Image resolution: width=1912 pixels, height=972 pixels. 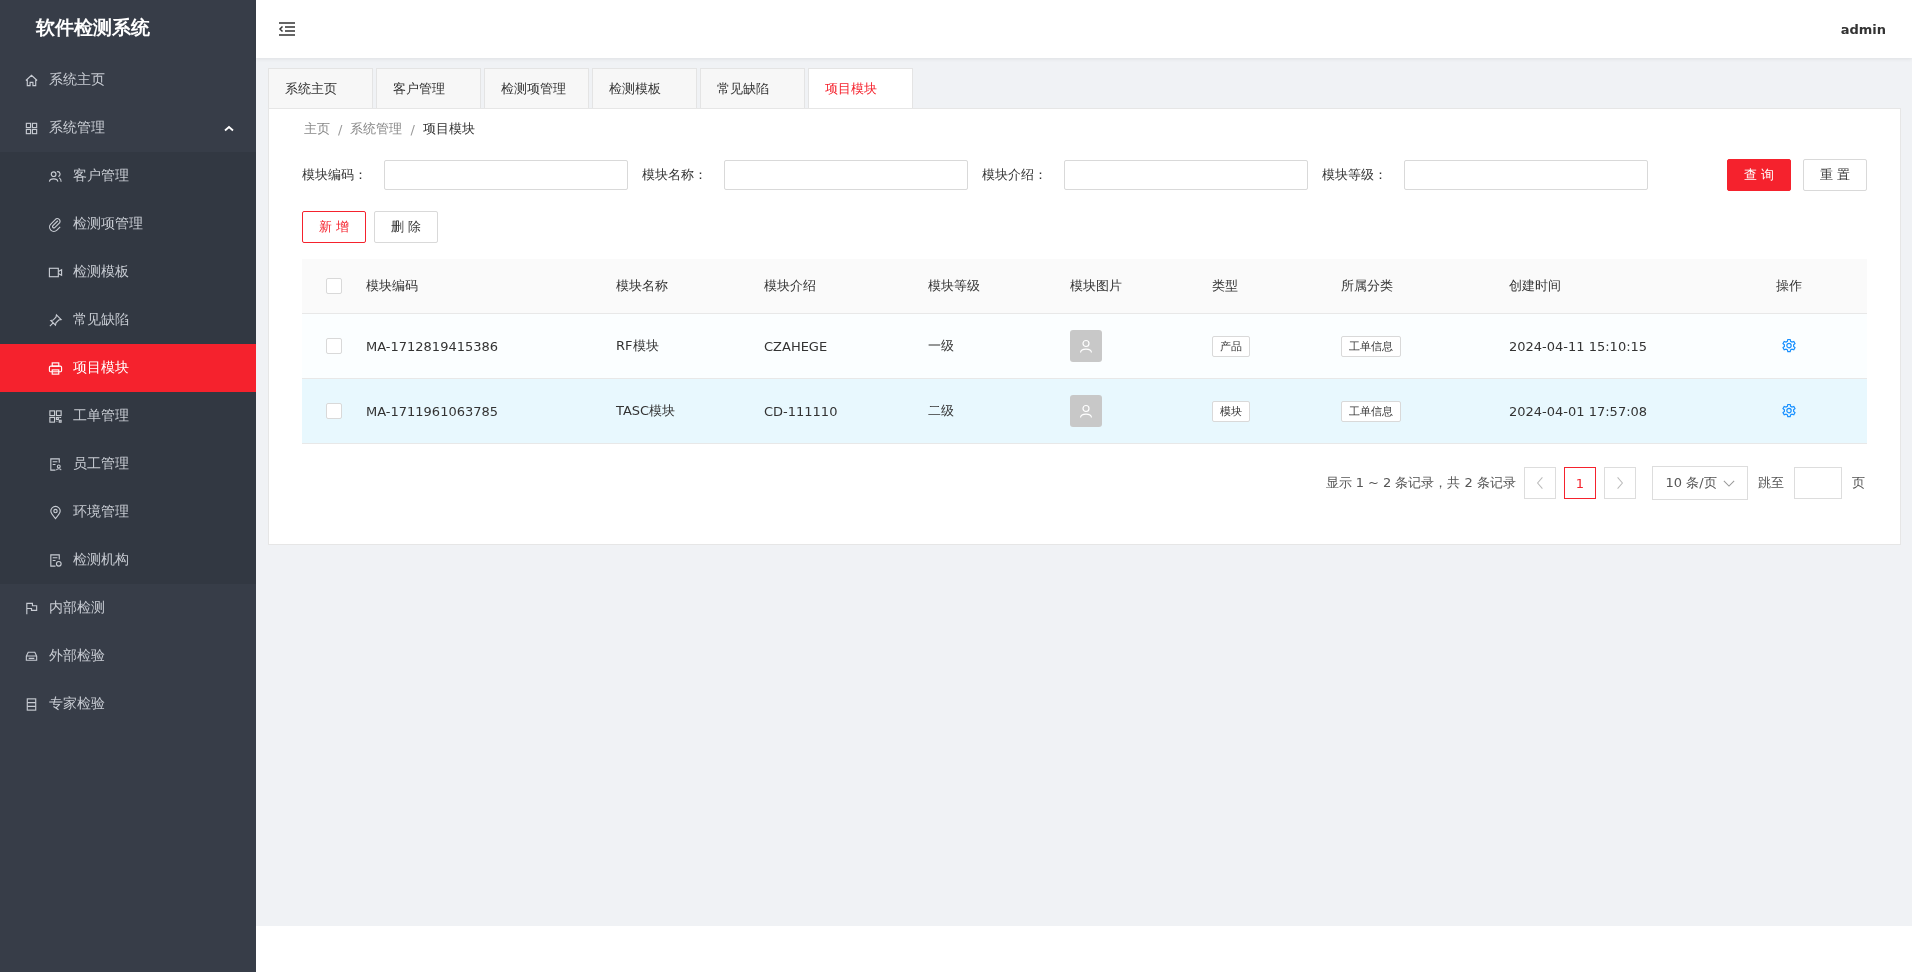 I want to click on page-tab: 系统主页, so click(x=320, y=88).